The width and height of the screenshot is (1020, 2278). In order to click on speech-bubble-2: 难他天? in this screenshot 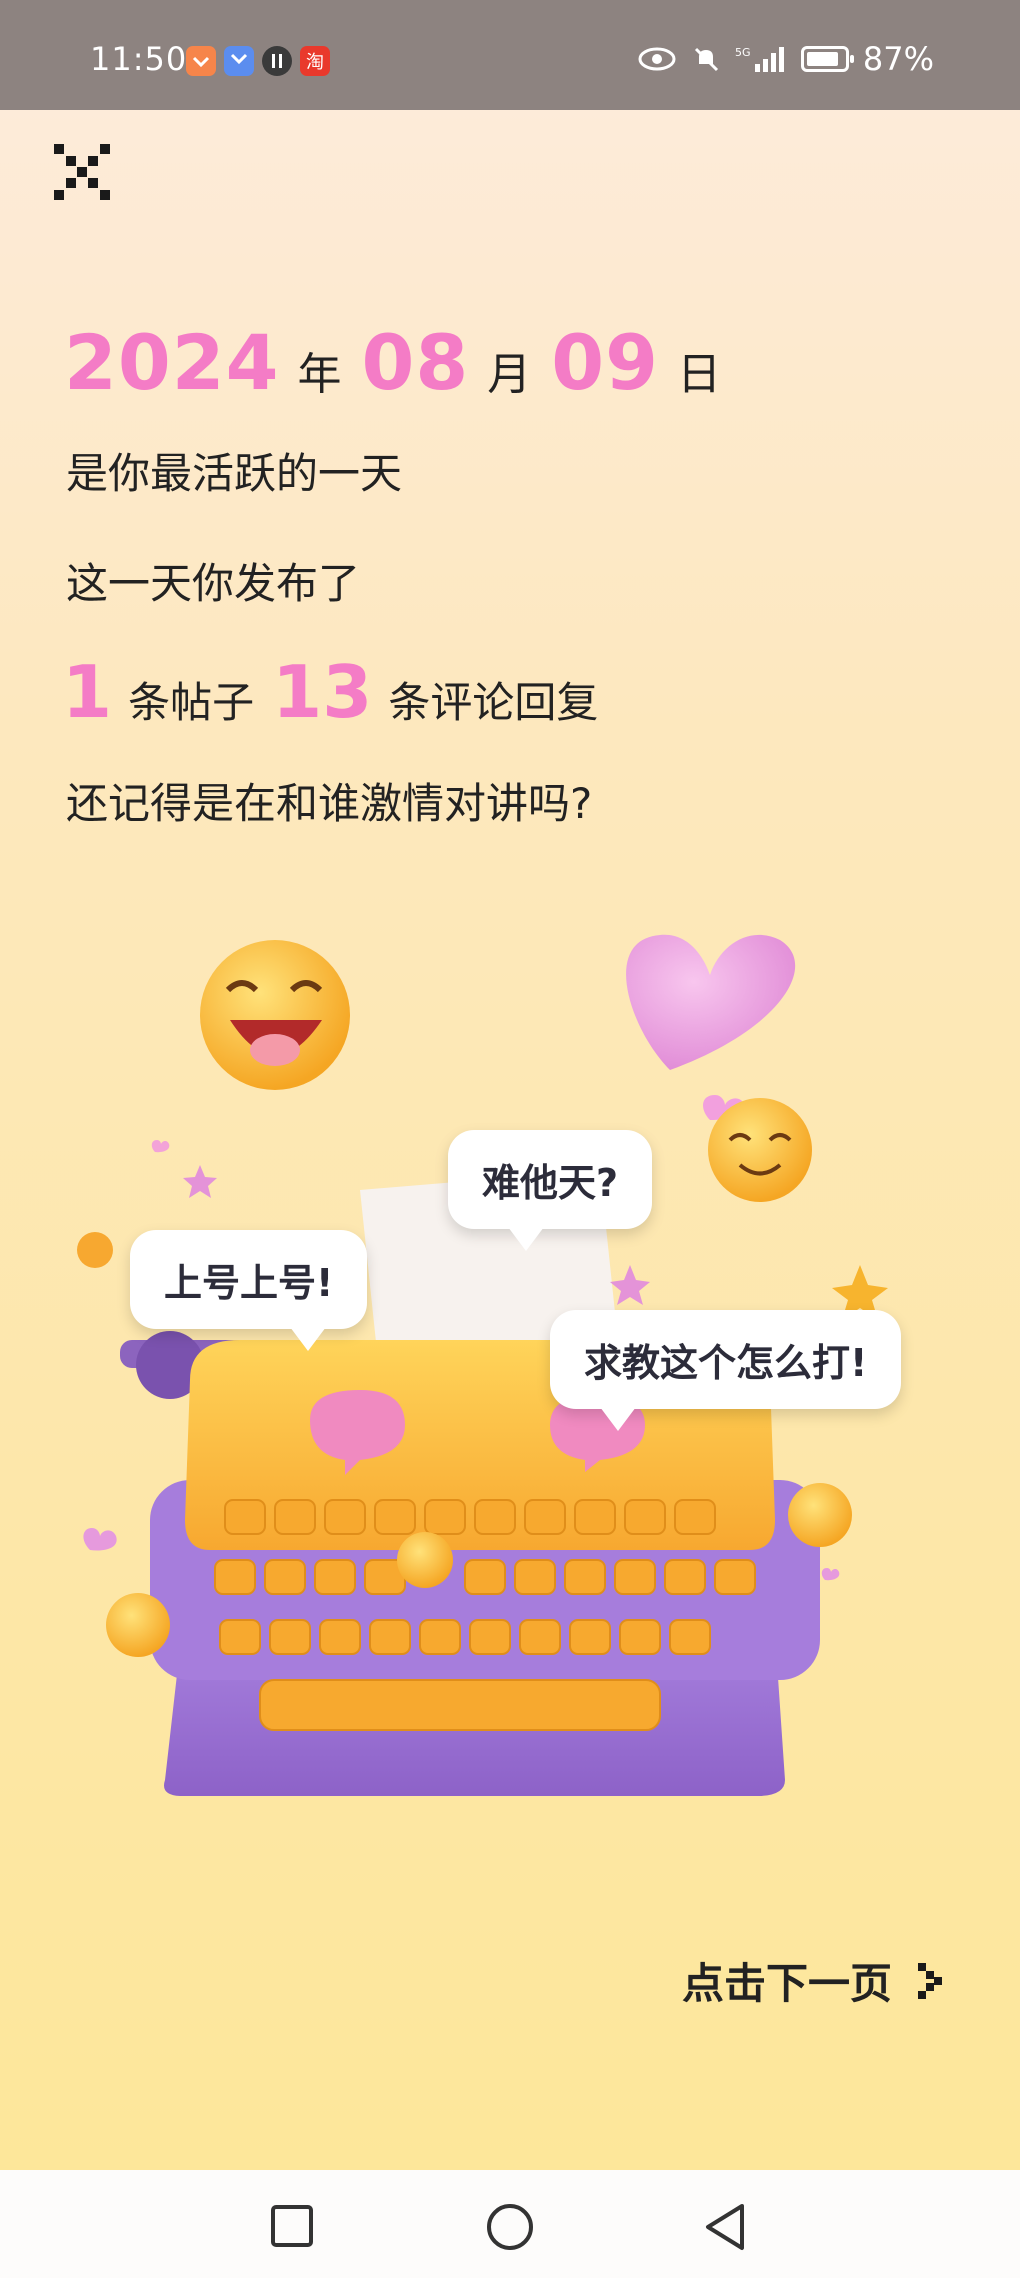, I will do `click(550, 1190)`.